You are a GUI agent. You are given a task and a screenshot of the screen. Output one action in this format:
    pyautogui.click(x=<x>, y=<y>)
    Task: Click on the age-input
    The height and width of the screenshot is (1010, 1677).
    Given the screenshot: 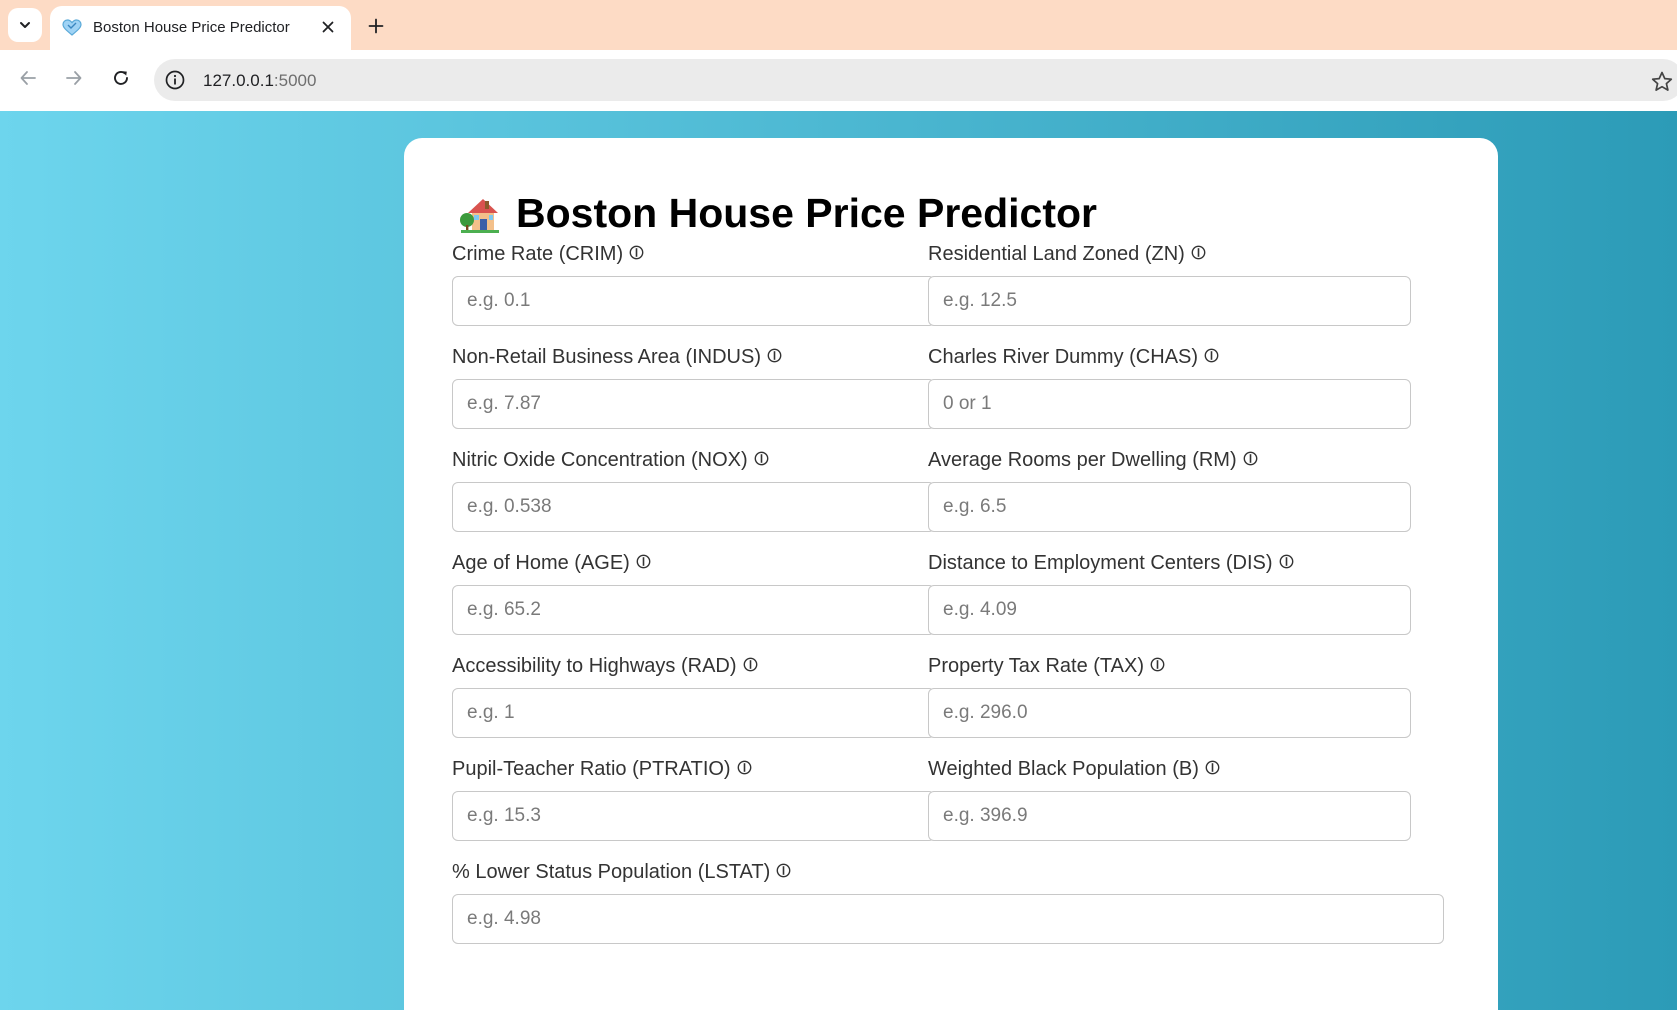 What is the action you would take?
    pyautogui.click(x=693, y=610)
    